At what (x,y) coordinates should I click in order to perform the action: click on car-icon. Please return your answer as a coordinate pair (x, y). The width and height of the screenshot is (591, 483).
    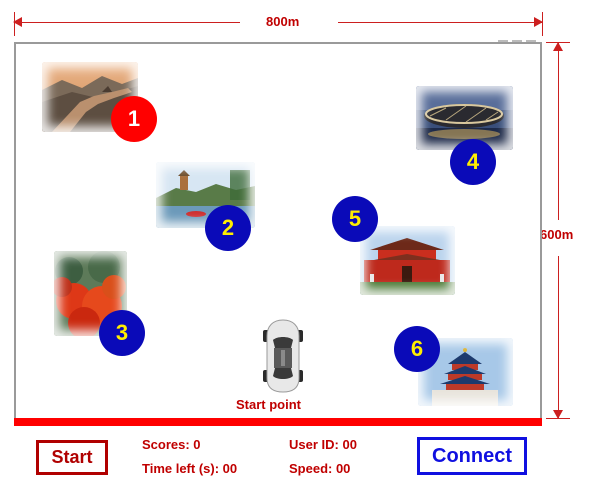
    Looking at the image, I should click on (283, 356).